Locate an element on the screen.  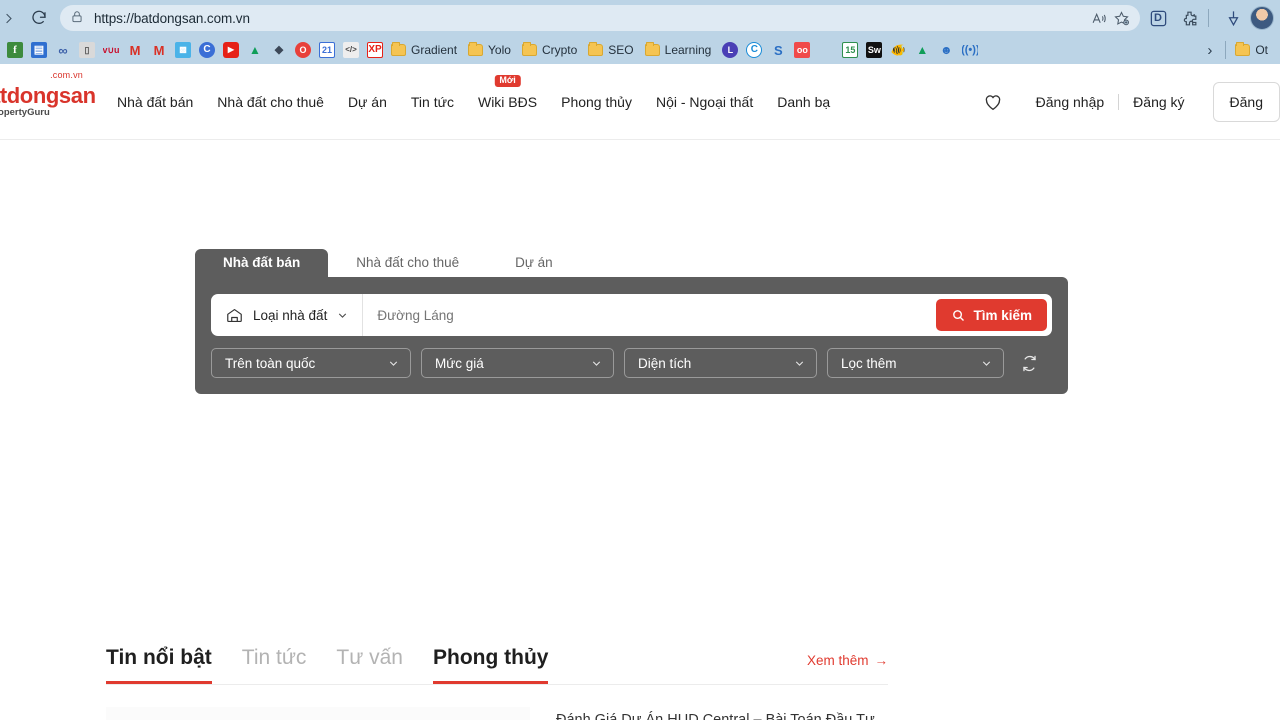
split-screen-icon is located at coordinates (1233, 18).